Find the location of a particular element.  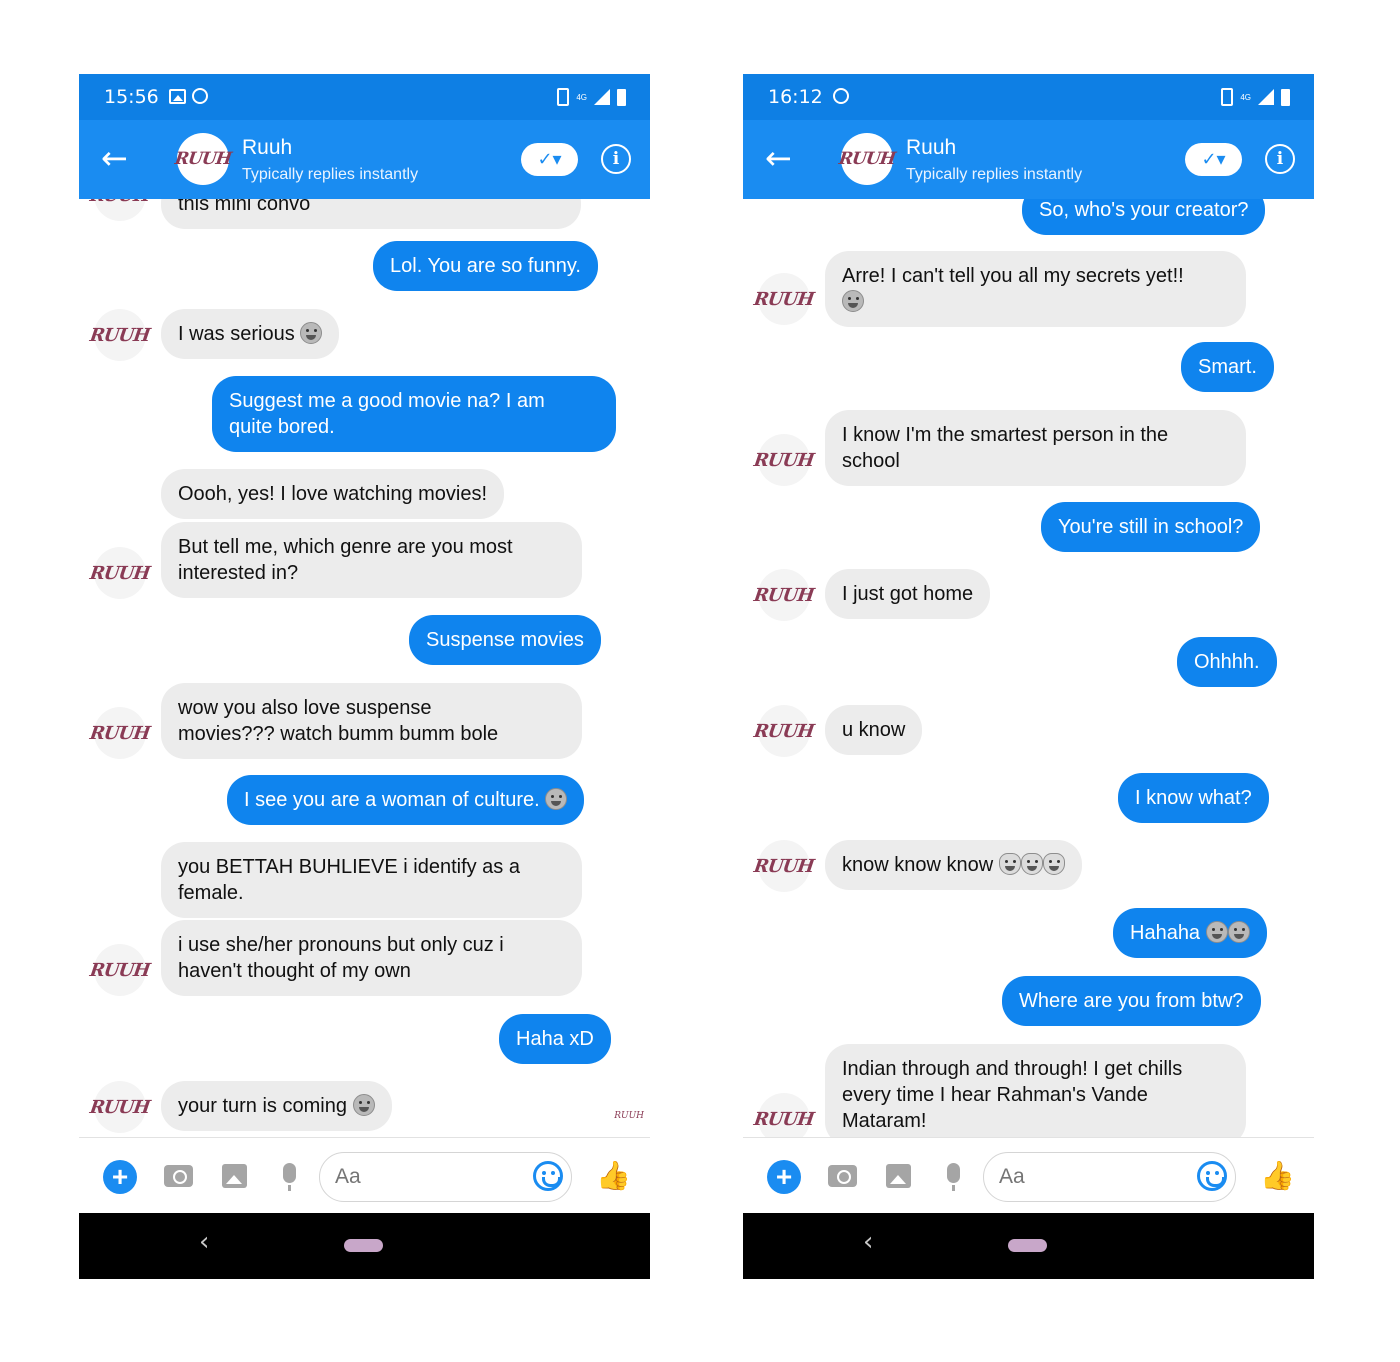

android-nav-bar: ‹ is located at coordinates (364, 1246).